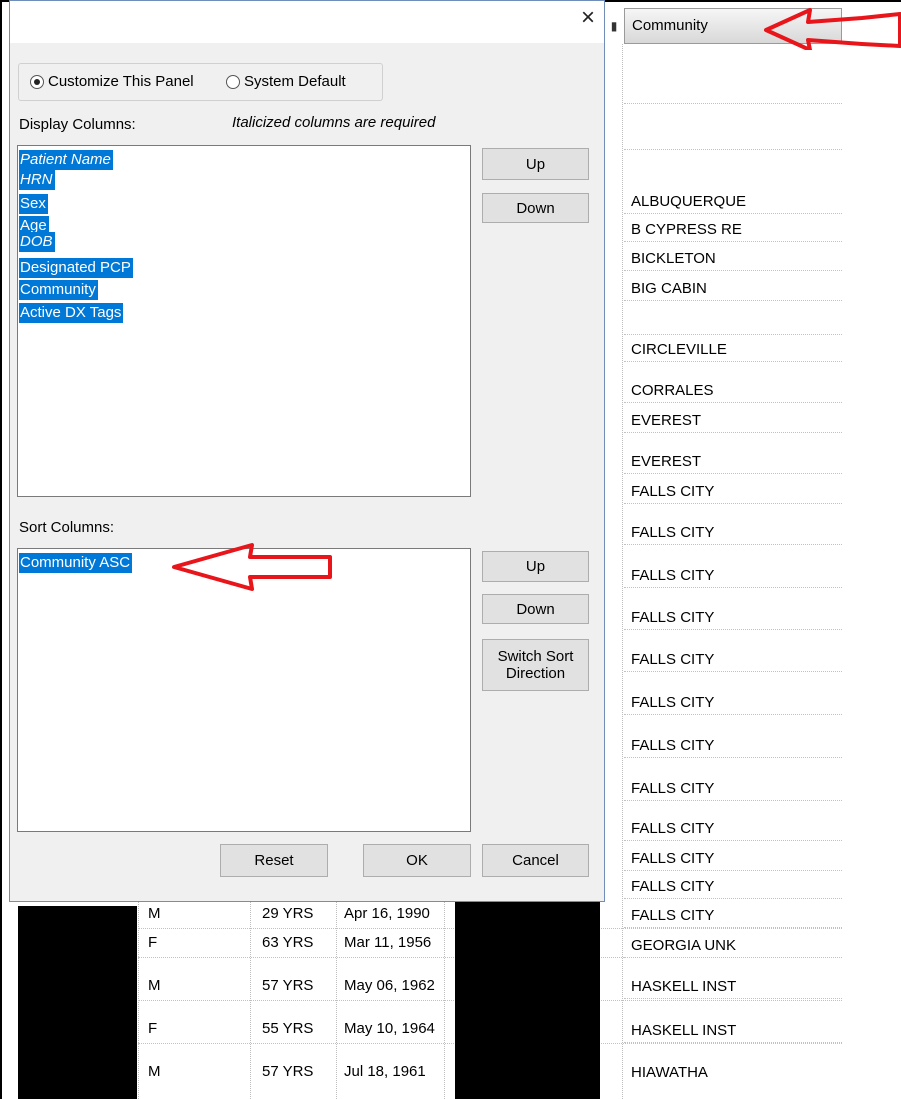 The width and height of the screenshot is (901, 1099). I want to click on community-cell: CORRALES, so click(733, 390).